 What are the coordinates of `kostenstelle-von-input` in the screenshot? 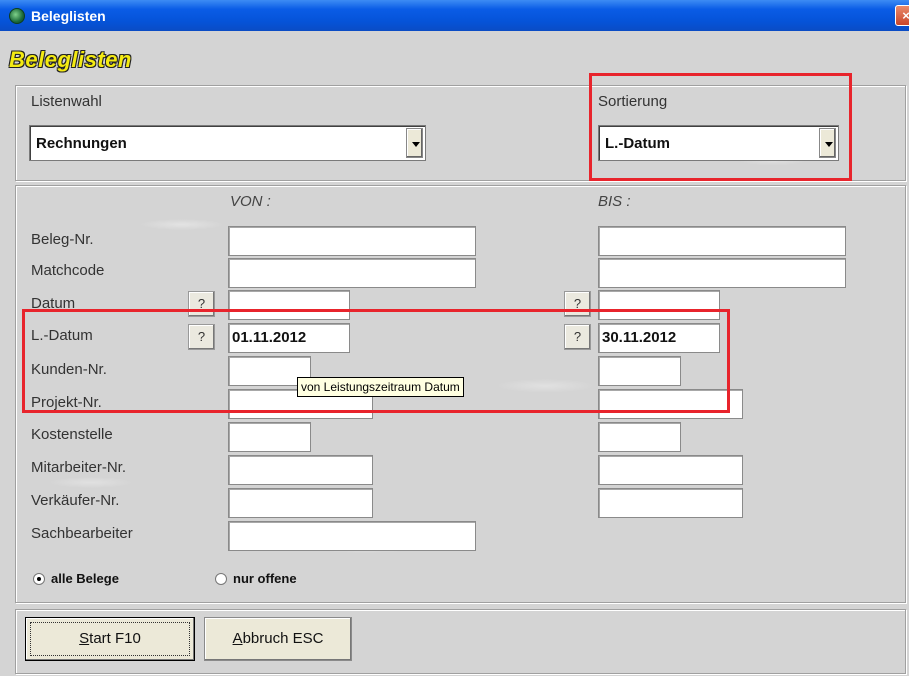 It's located at (269, 437).